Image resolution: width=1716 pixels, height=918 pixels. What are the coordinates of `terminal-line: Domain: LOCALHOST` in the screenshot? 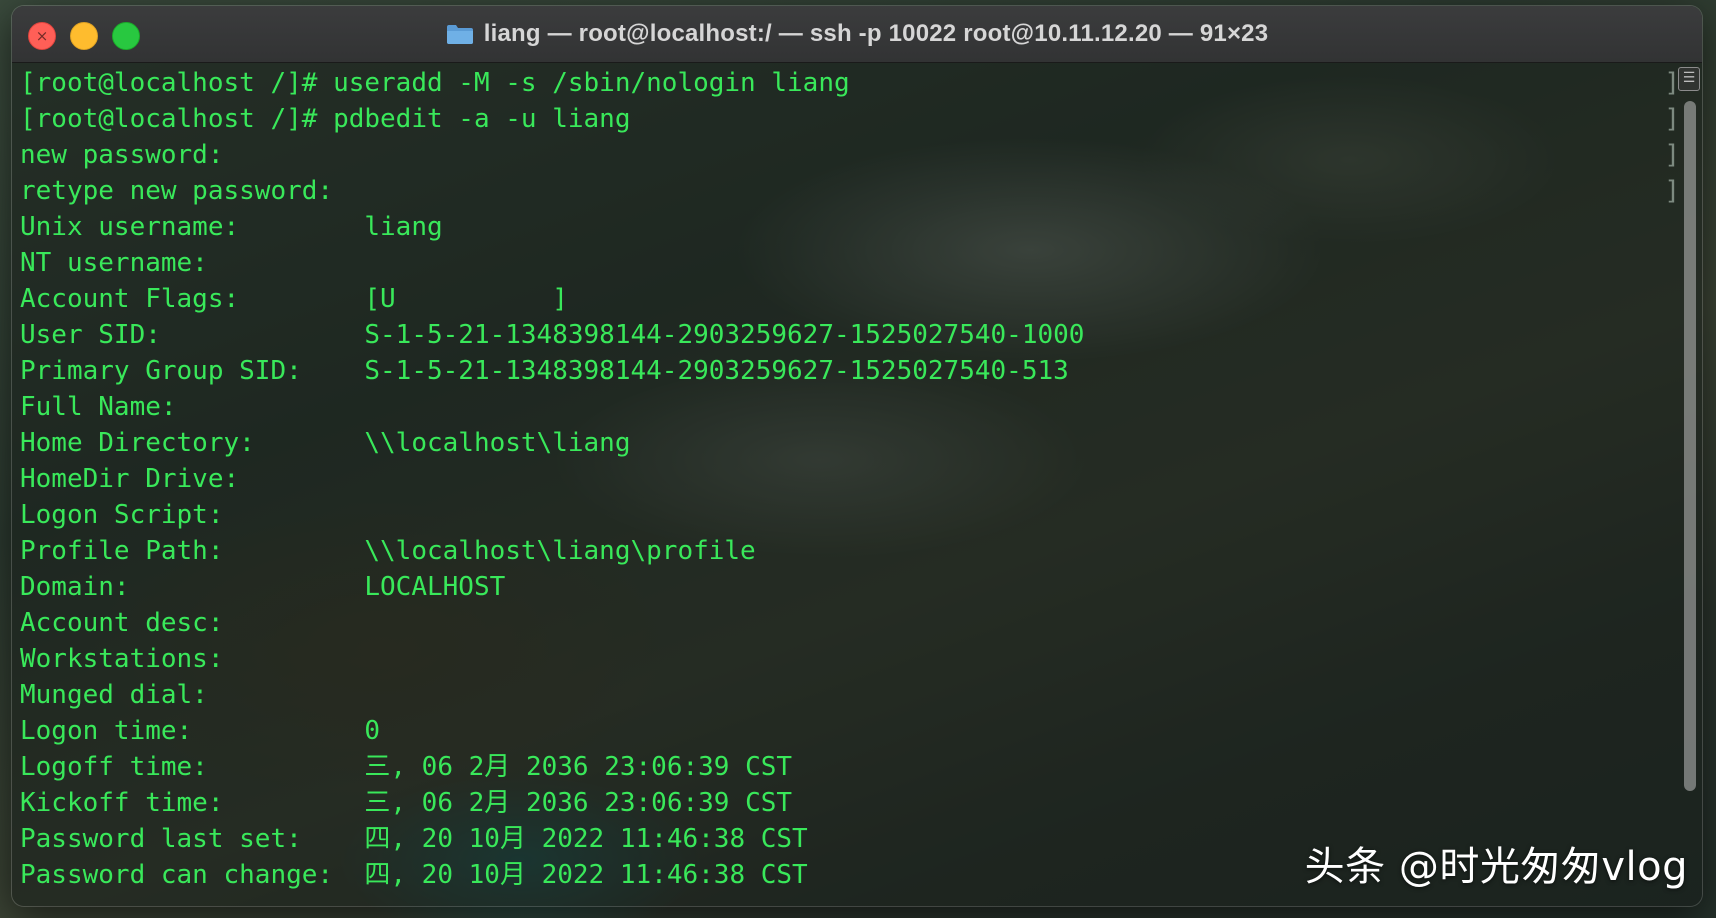 It's located at (263, 587).